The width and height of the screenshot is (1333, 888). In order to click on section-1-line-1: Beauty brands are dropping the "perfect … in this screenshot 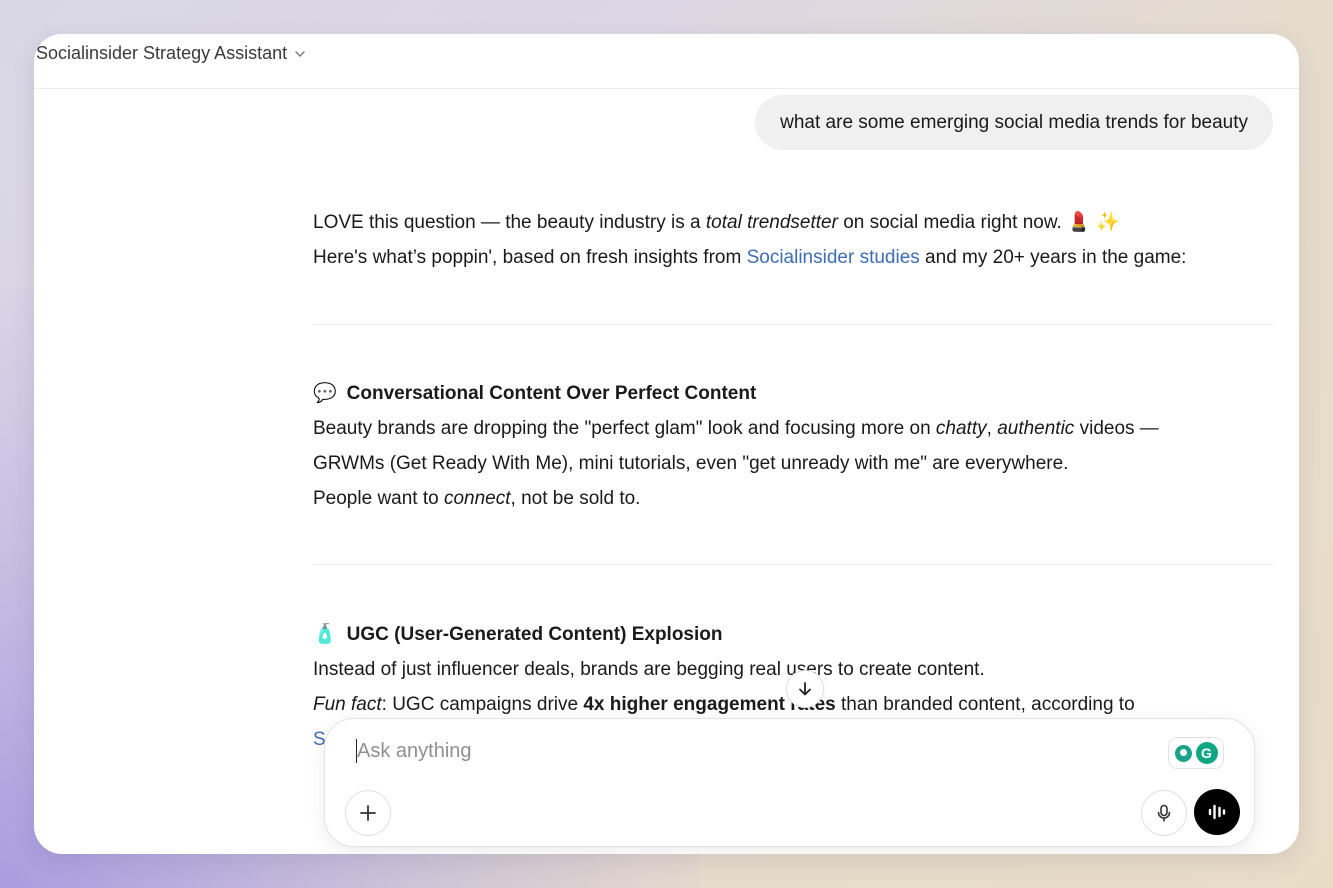, I will do `click(736, 429)`.